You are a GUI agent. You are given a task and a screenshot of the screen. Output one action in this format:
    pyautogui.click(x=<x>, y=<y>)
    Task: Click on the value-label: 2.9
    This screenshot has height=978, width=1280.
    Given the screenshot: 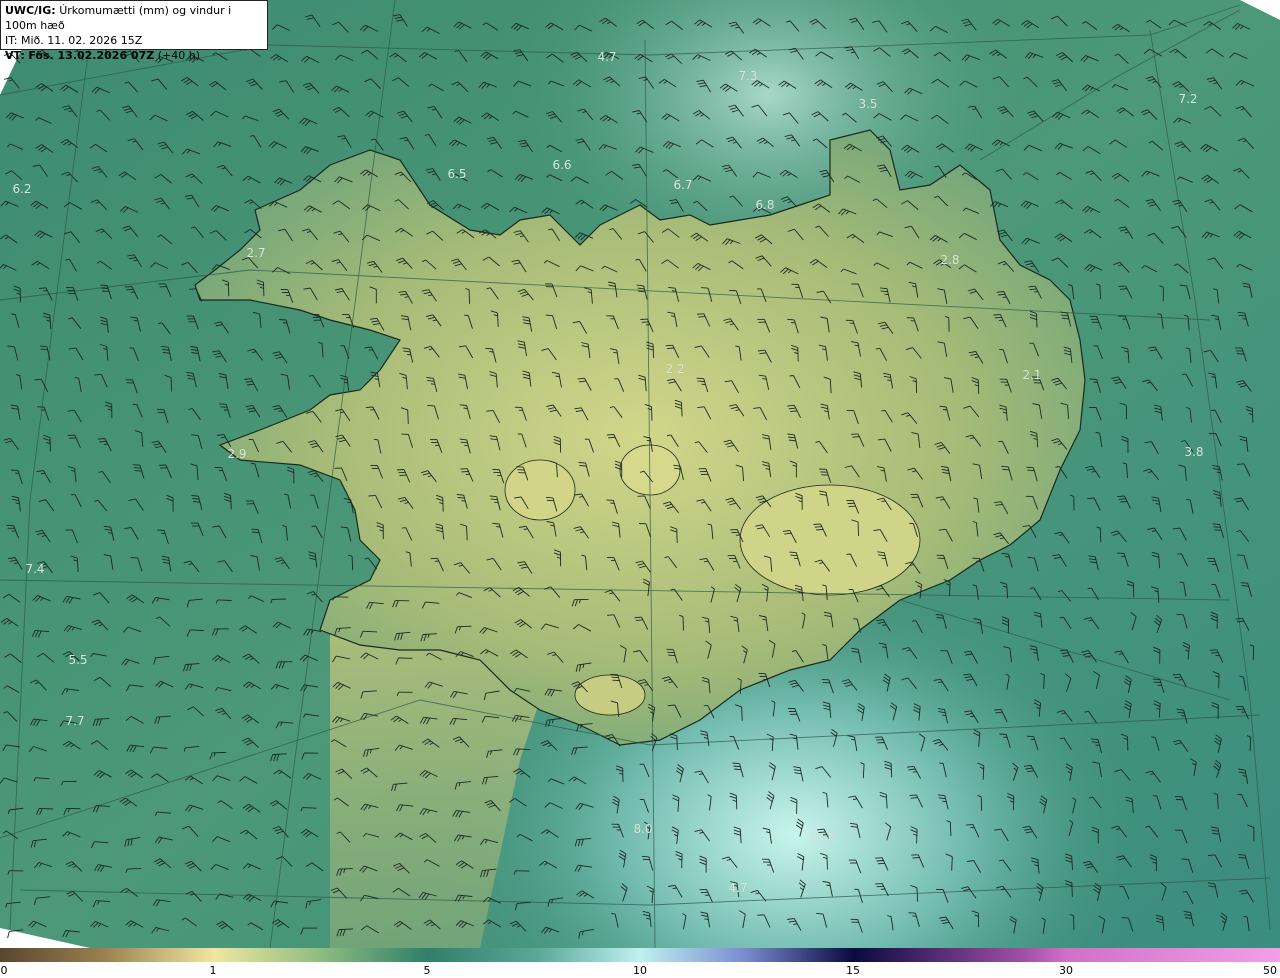 What is the action you would take?
    pyautogui.click(x=237, y=454)
    